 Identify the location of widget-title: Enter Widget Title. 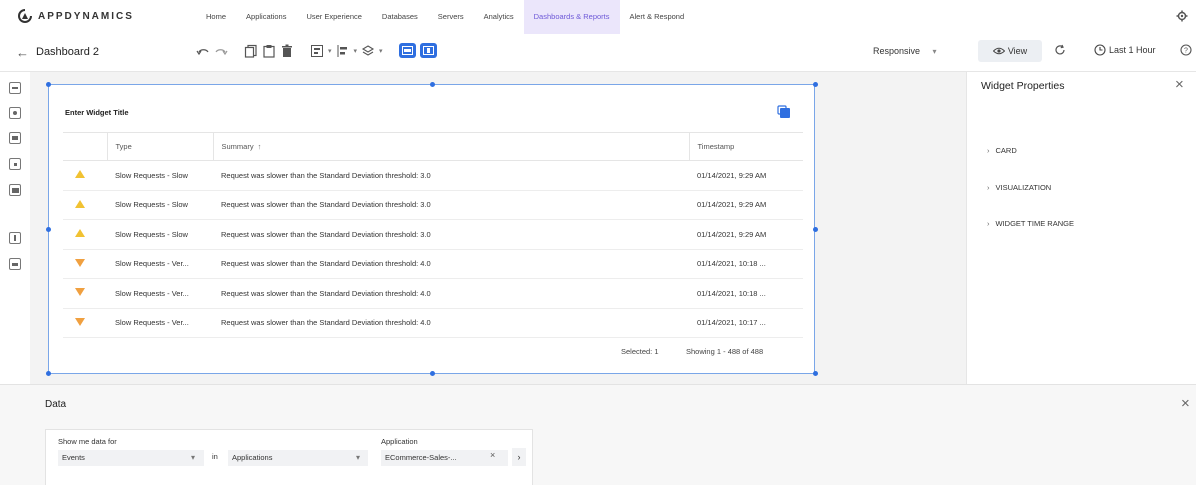
(97, 112).